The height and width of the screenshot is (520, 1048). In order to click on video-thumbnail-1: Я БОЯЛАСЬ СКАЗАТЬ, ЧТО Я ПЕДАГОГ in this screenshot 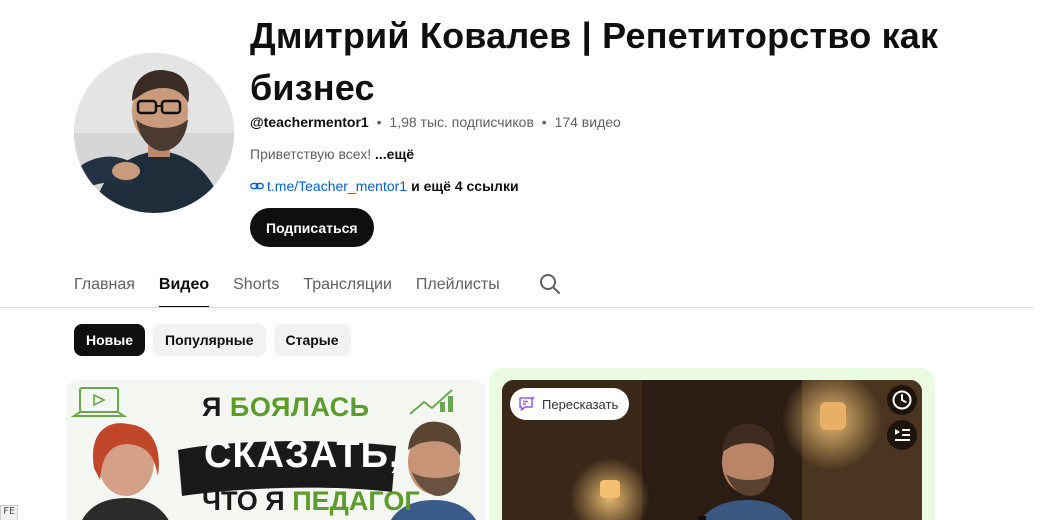, I will do `click(276, 450)`.